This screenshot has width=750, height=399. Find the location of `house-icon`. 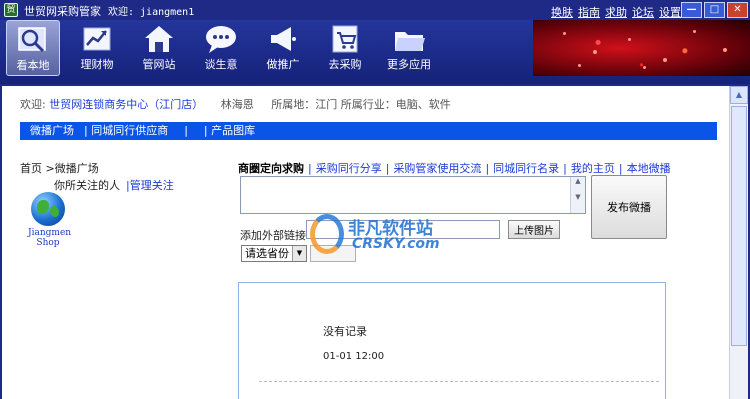

house-icon is located at coordinates (159, 39).